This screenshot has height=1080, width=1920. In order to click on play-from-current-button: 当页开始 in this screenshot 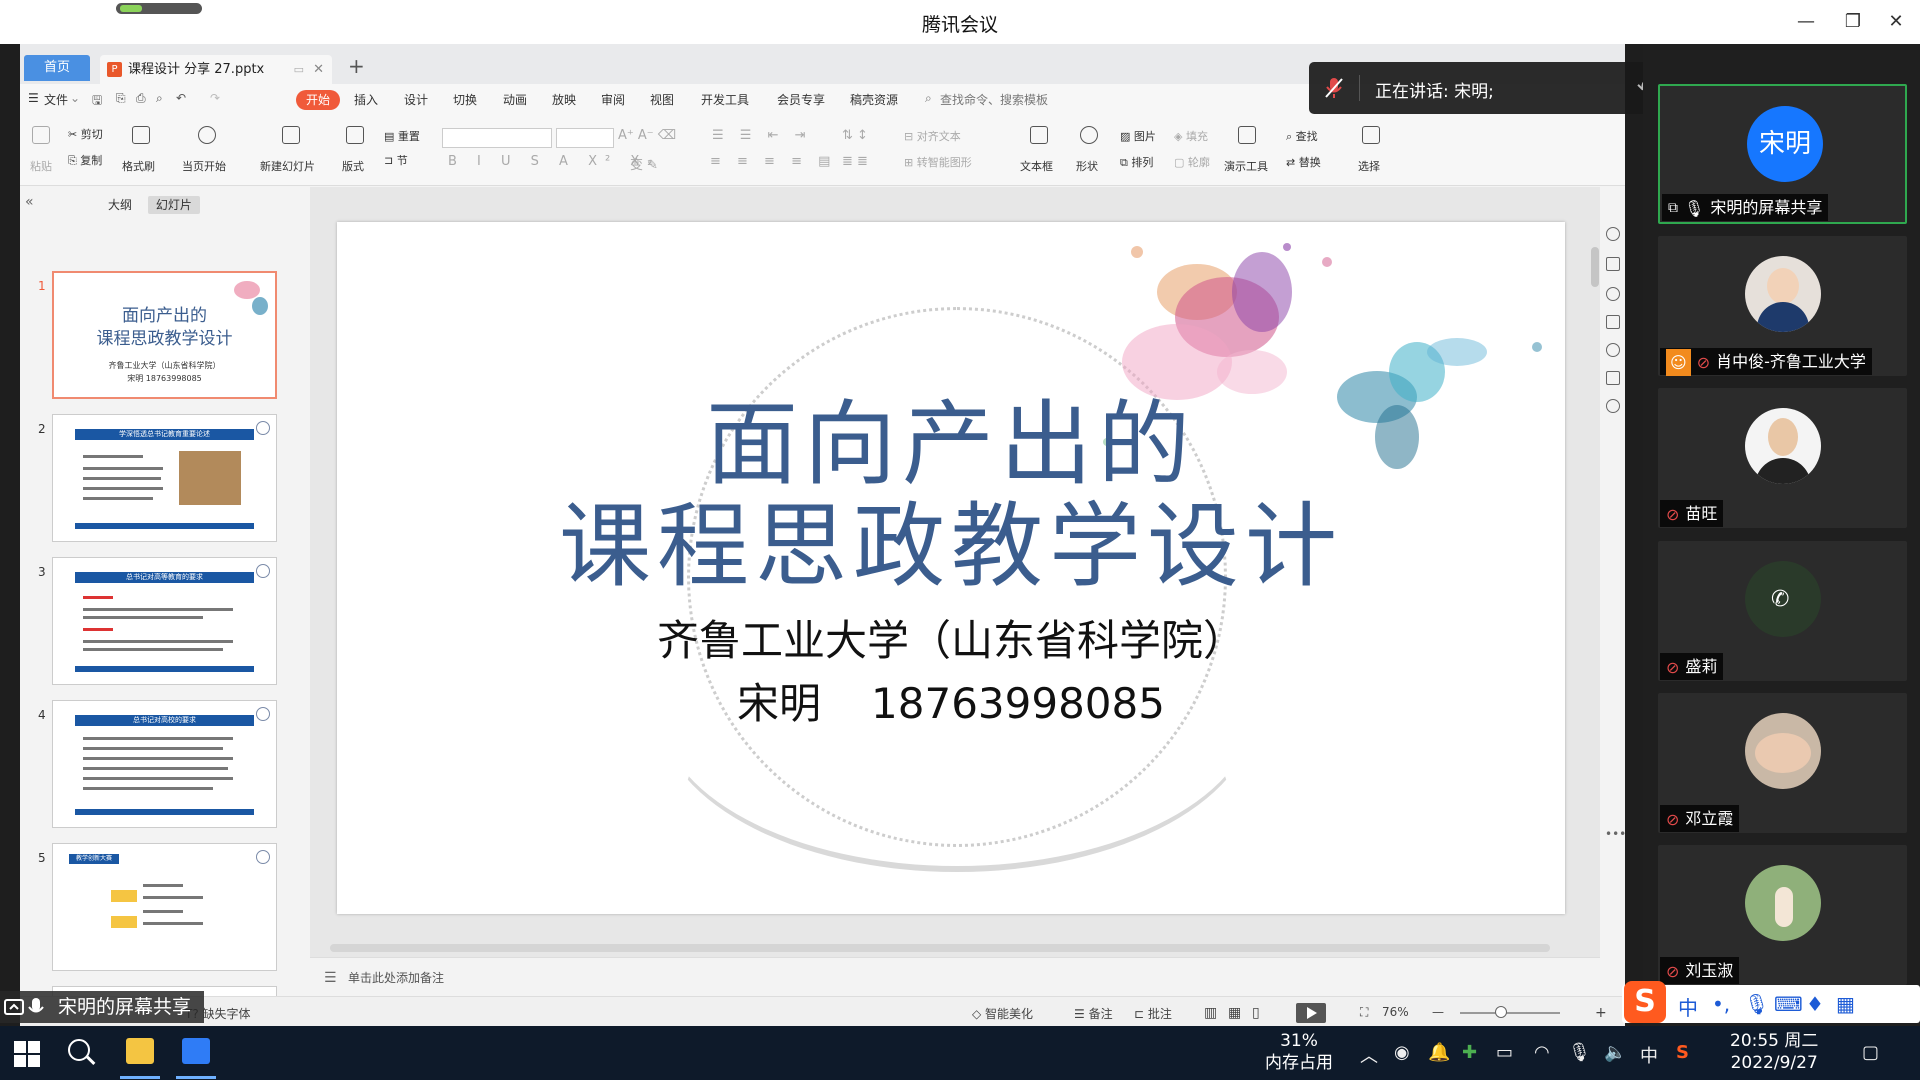, I will do `click(204, 166)`.